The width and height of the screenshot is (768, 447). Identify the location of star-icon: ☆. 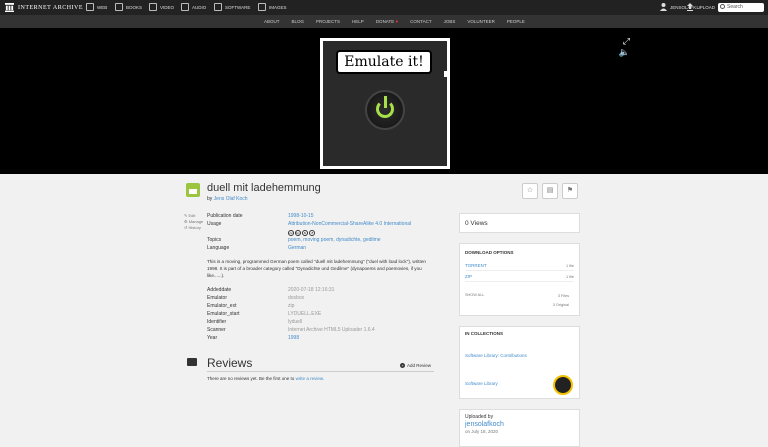
(530, 190).